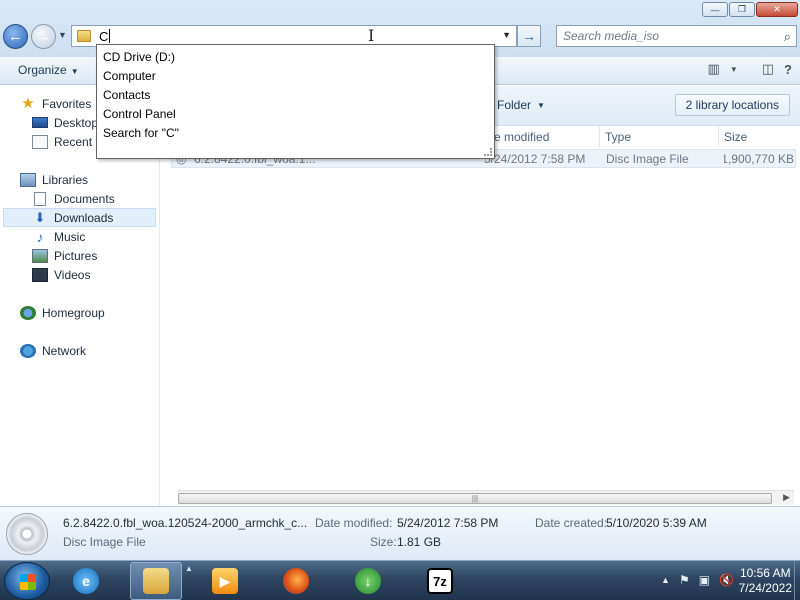 The image size is (800, 600). I want to click on sidebar-item-label: Network, so click(64, 350).